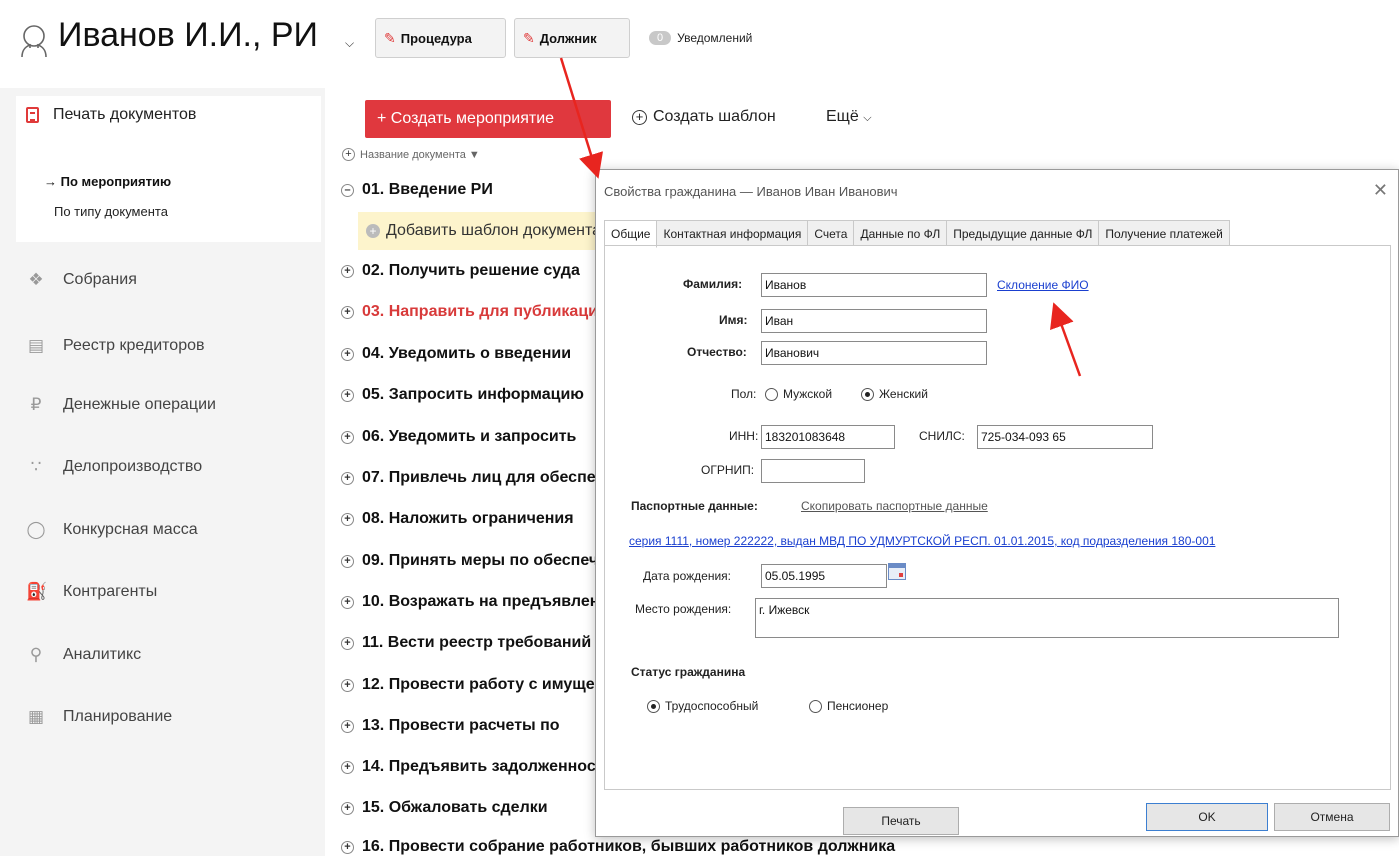 This screenshot has height=856, width=1399. What do you see at coordinates (1164, 233) in the screenshot?
I see `tab-payments: Получение платежей` at bounding box center [1164, 233].